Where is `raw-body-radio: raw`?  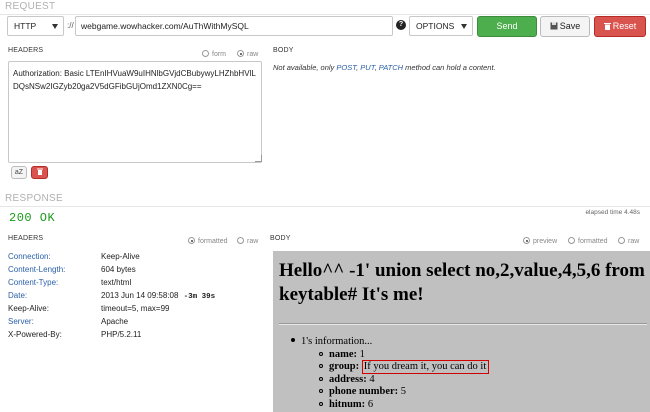
raw-body-radio: raw is located at coordinates (628, 241).